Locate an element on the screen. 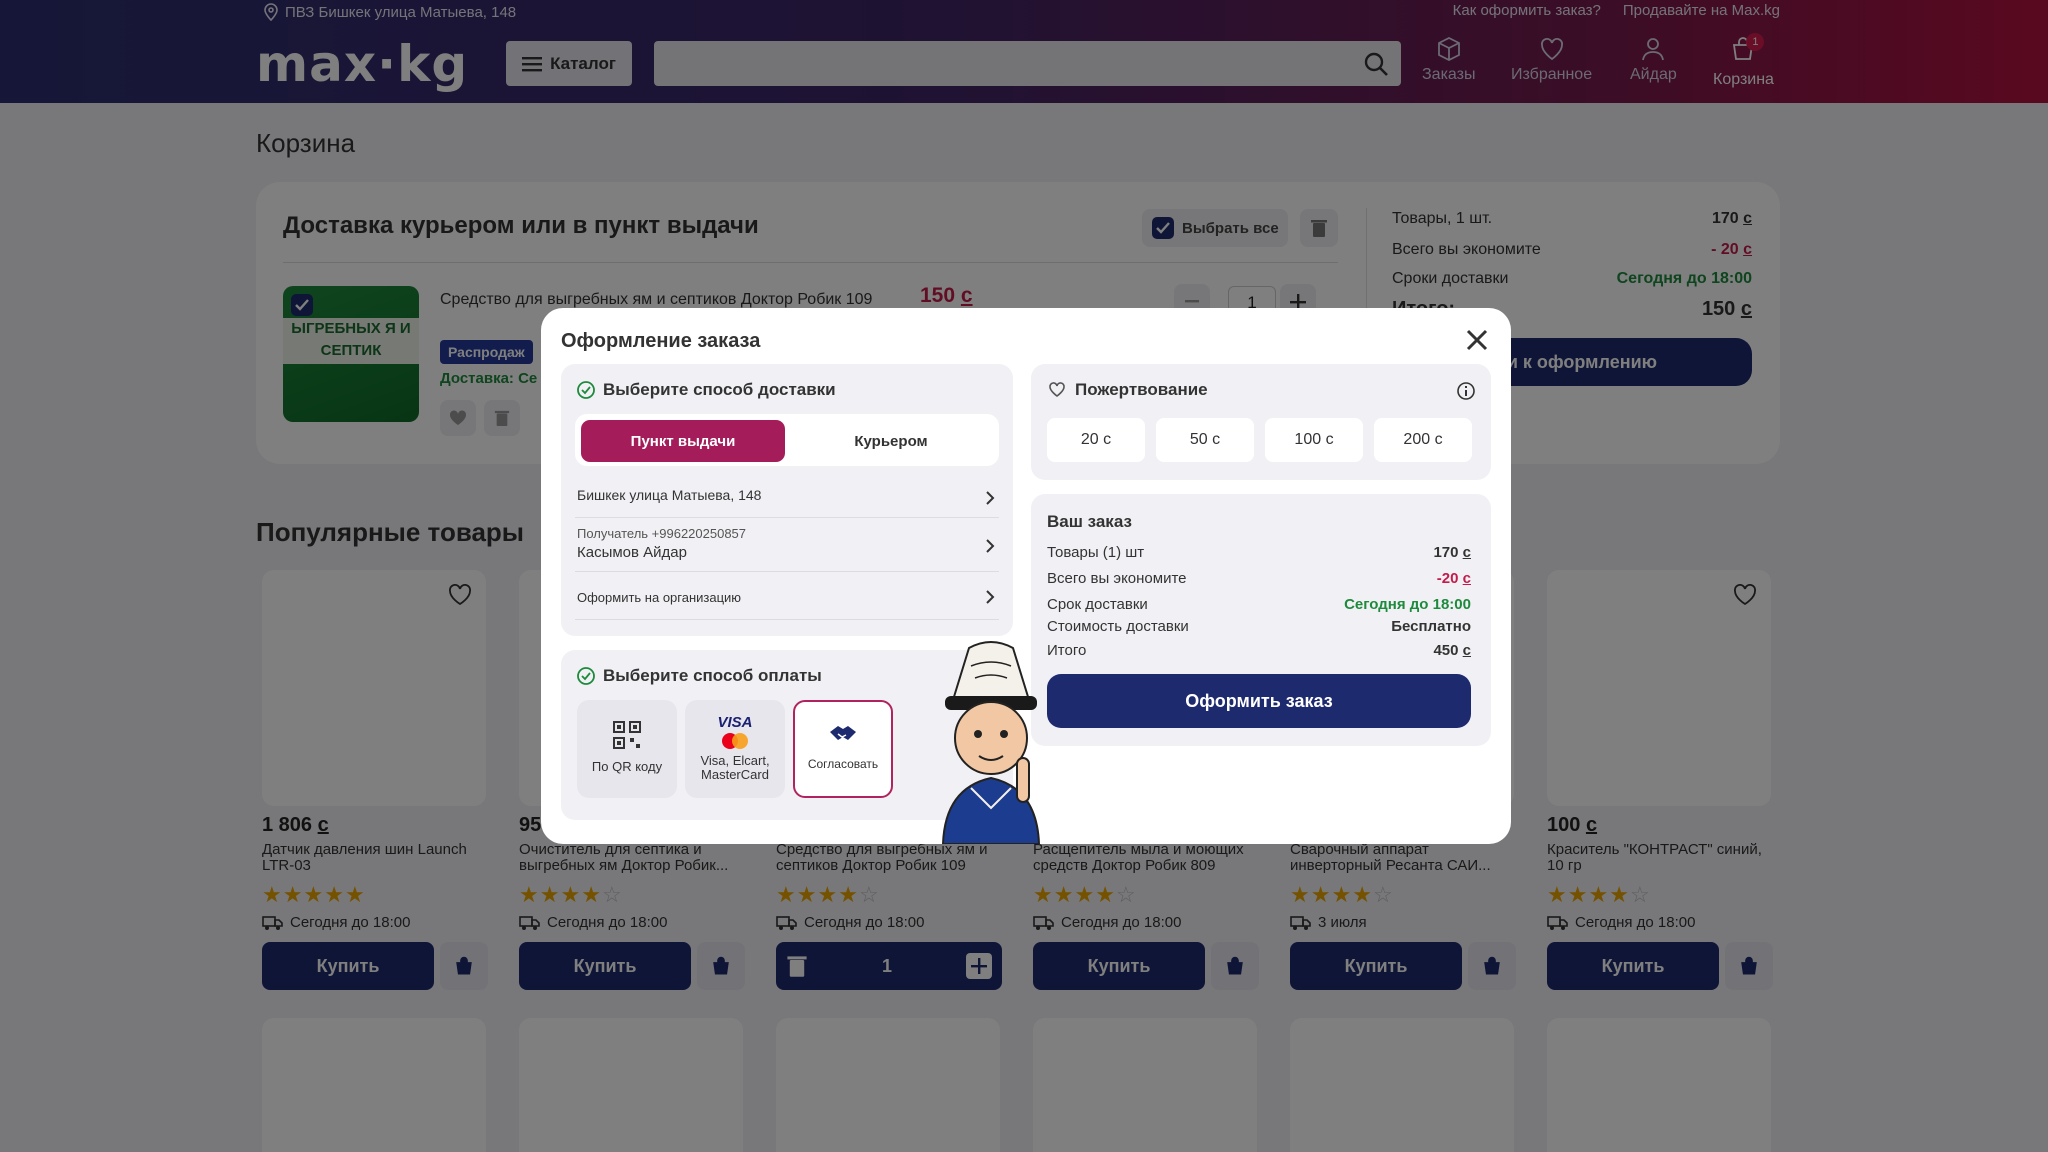 This screenshot has height=1152, width=2048. pay-card-label: Visa, Elcart, MasterCard is located at coordinates (735, 767).